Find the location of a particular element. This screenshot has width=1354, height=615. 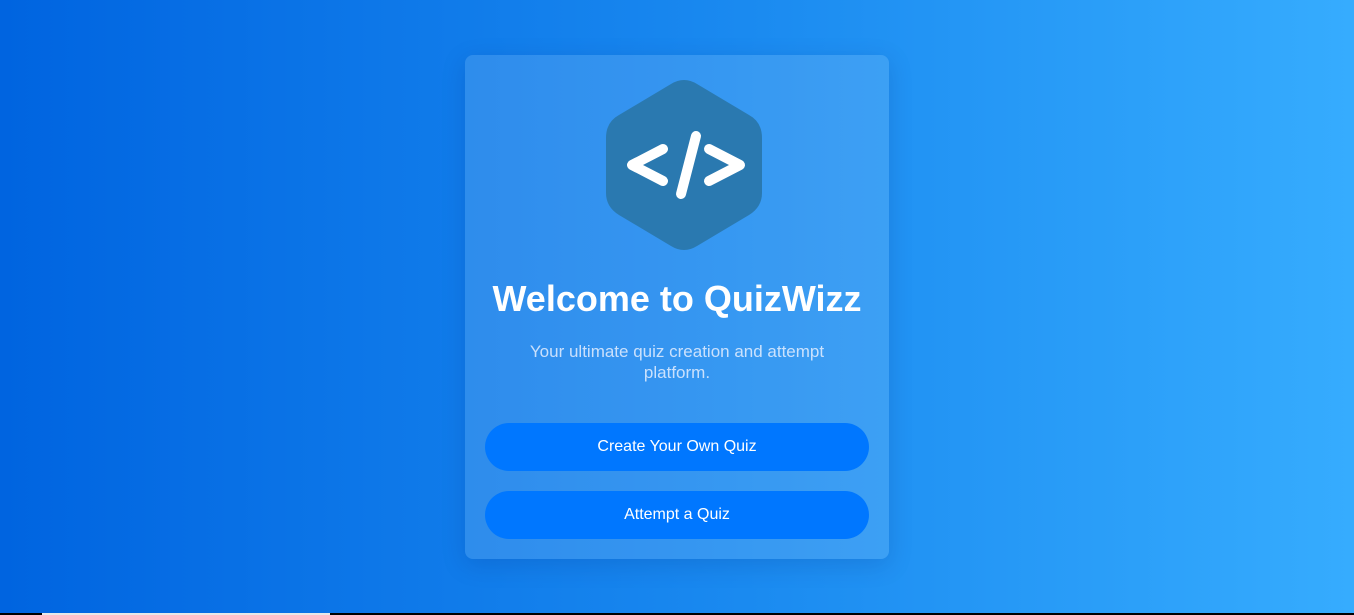

code-brackets-icon is located at coordinates (684, 165).